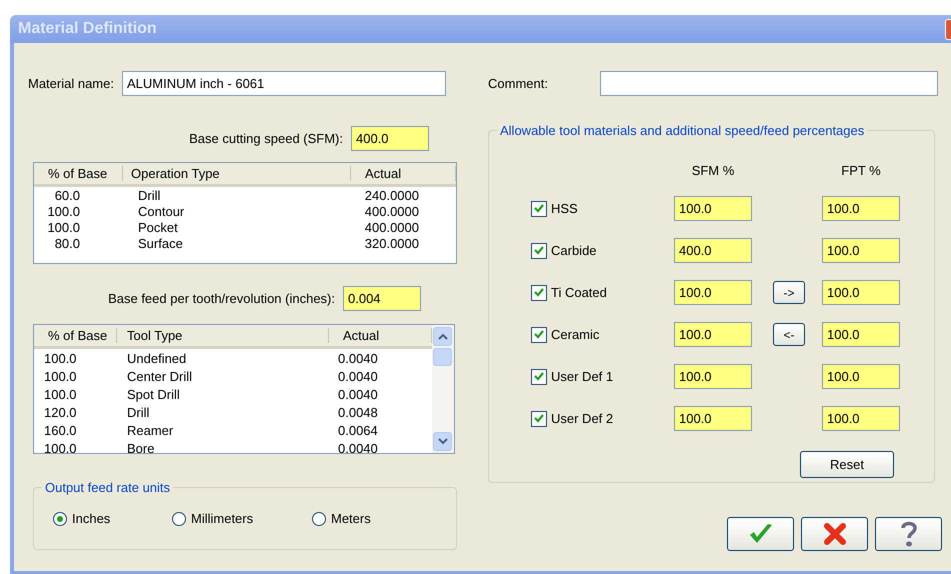 This screenshot has width=951, height=574. I want to click on scroll-thumb, so click(442, 357).